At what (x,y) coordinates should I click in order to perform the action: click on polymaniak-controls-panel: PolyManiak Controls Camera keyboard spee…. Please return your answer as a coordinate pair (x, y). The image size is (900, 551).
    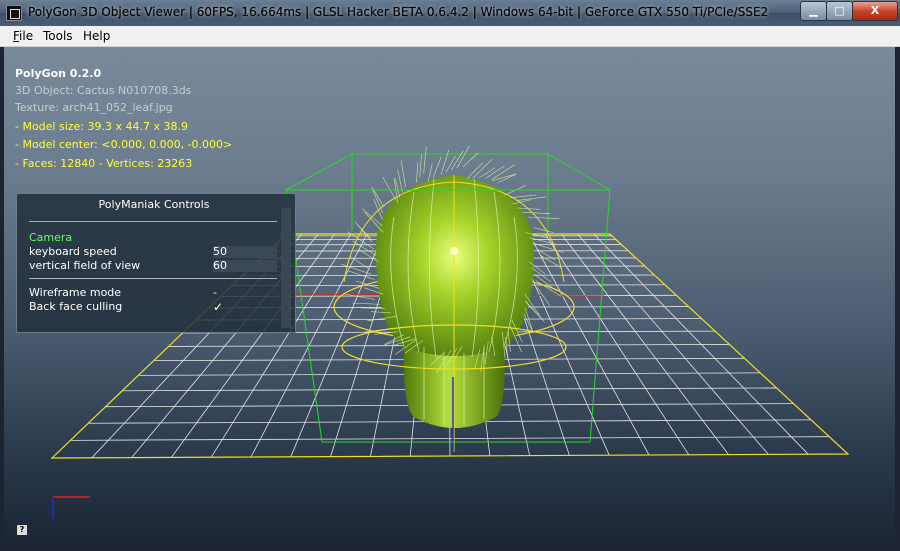
    Looking at the image, I should click on (156, 263).